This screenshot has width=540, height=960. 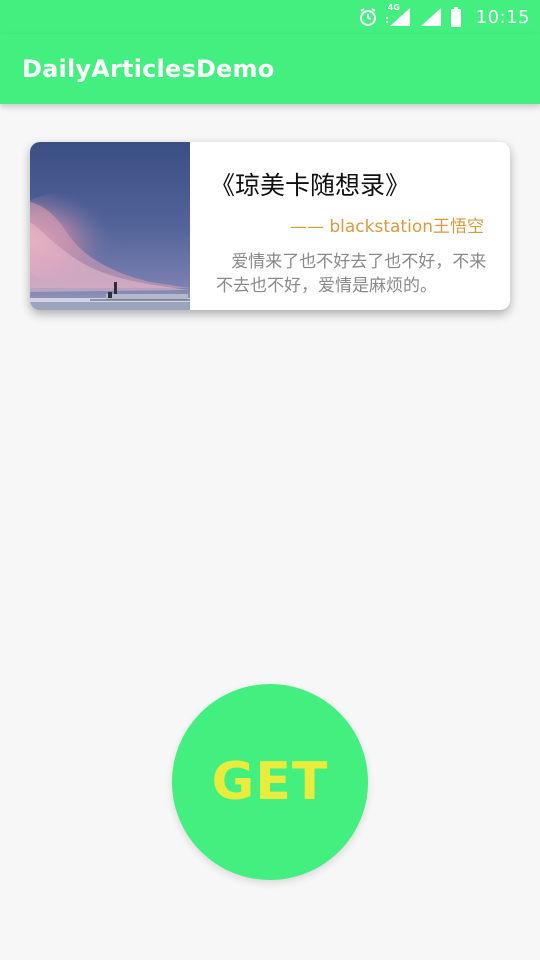 I want to click on status-icons: 4G 10:15, so click(x=444, y=15).